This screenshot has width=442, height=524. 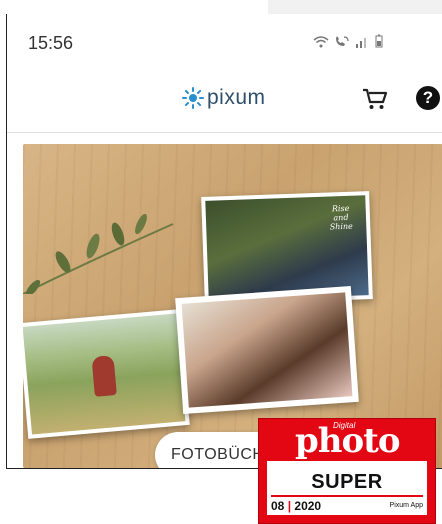 I want to click on status-bar: 15:56, so click(x=224, y=42).